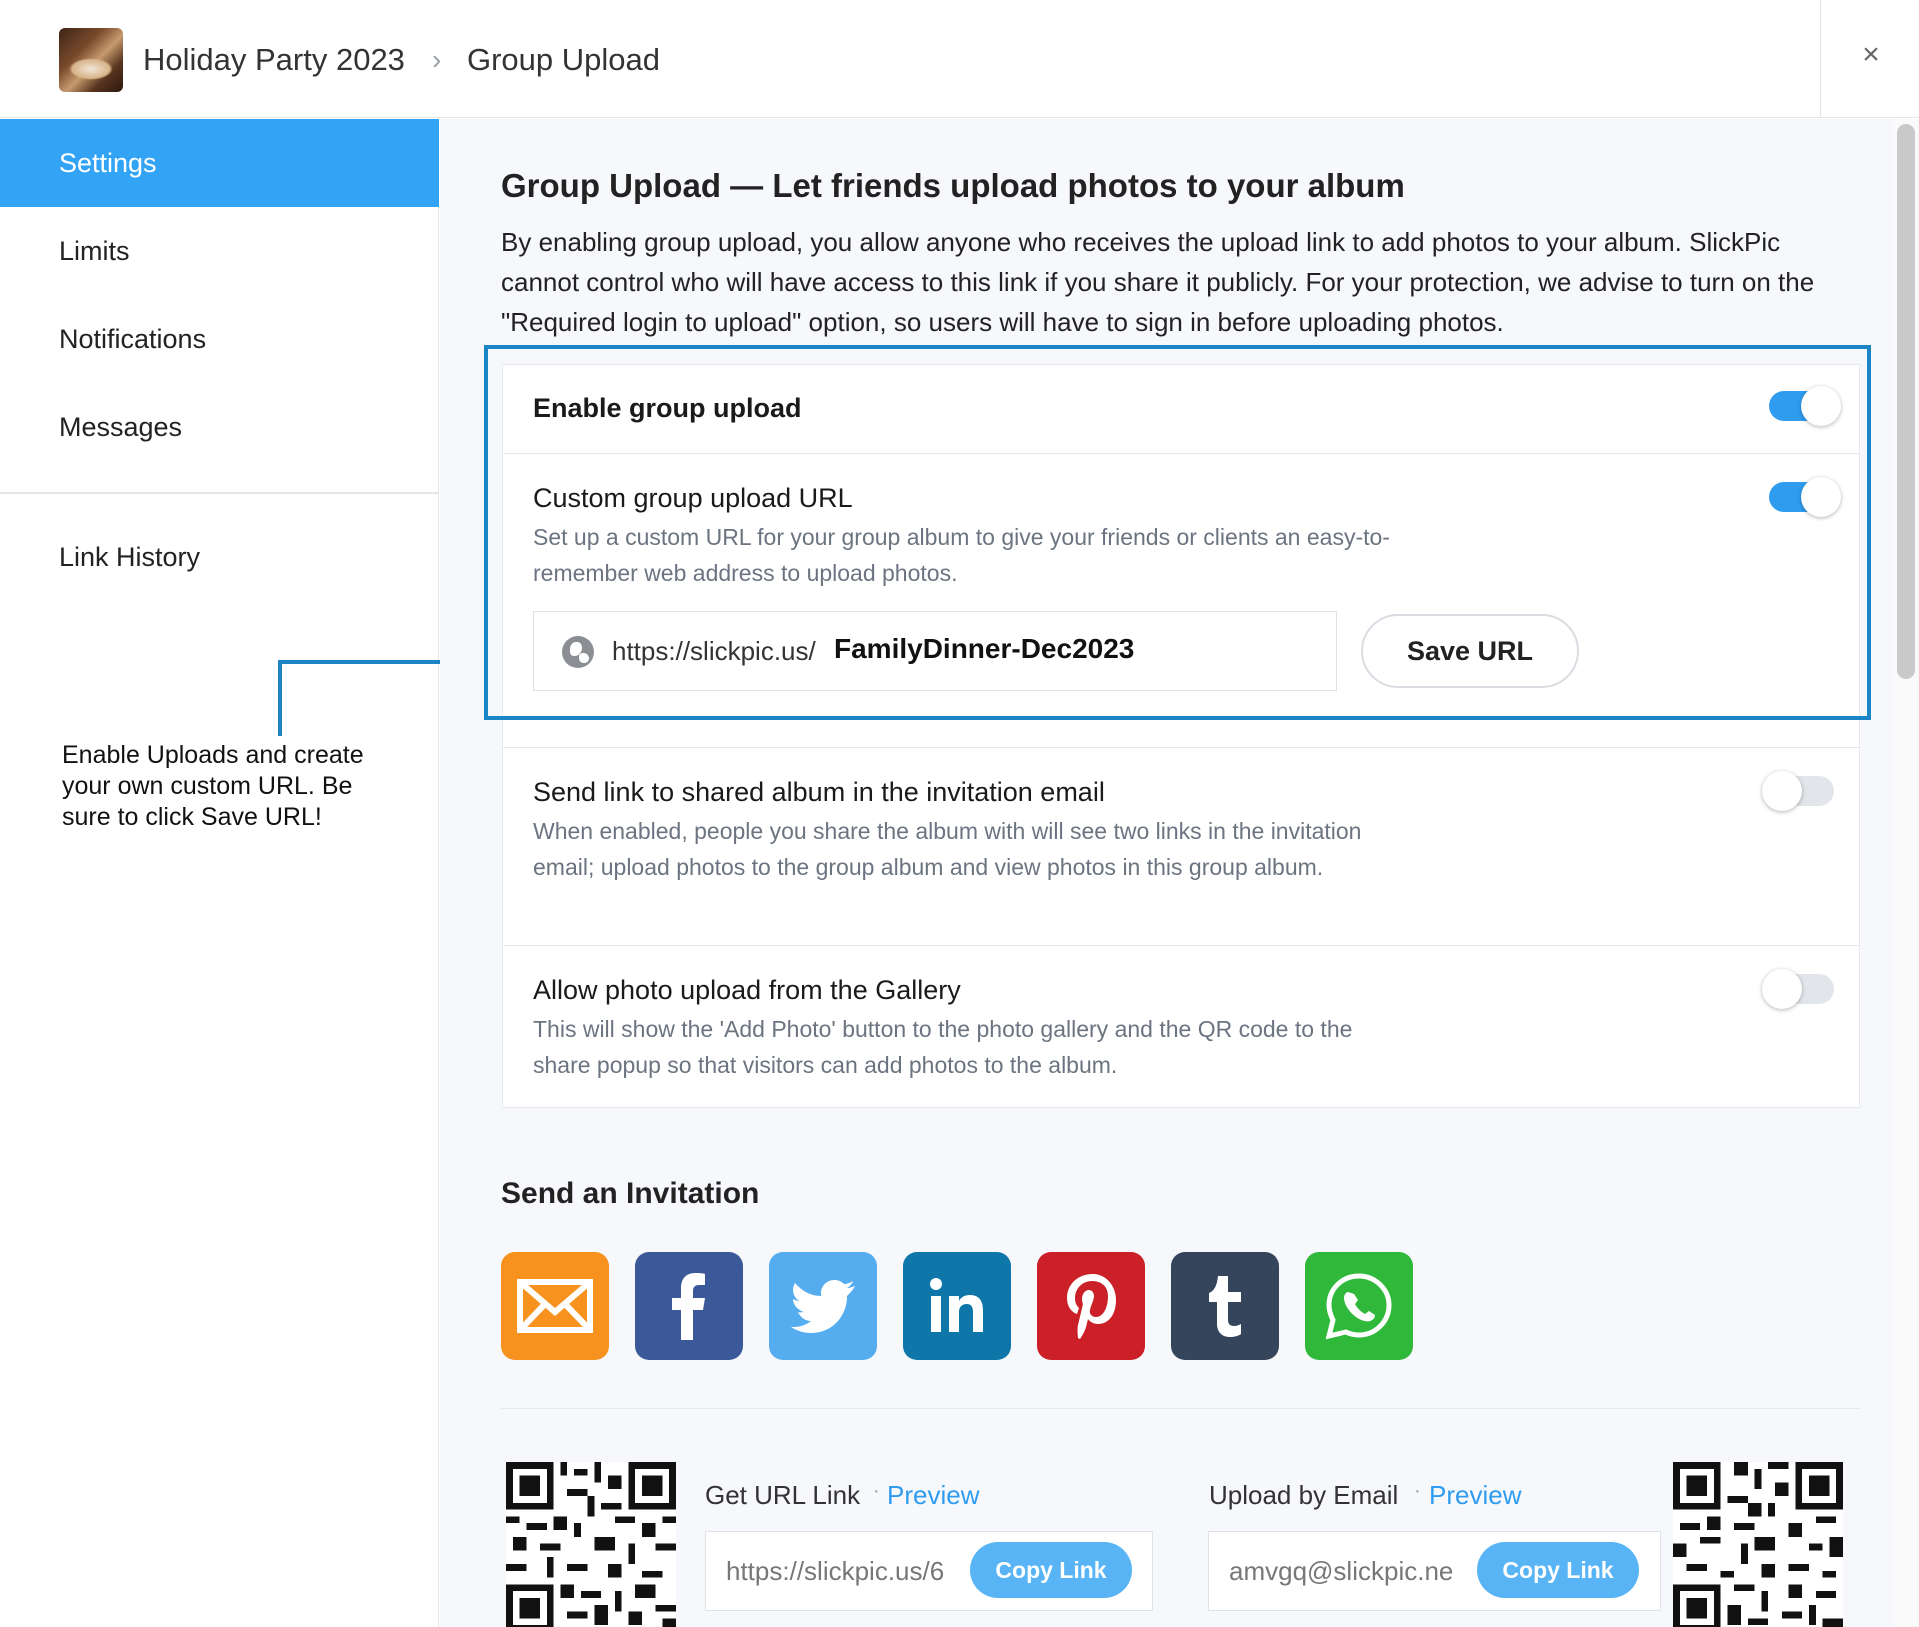  What do you see at coordinates (693, 498) in the screenshot?
I see `setting-title-custom-url: Custom group upload URL` at bounding box center [693, 498].